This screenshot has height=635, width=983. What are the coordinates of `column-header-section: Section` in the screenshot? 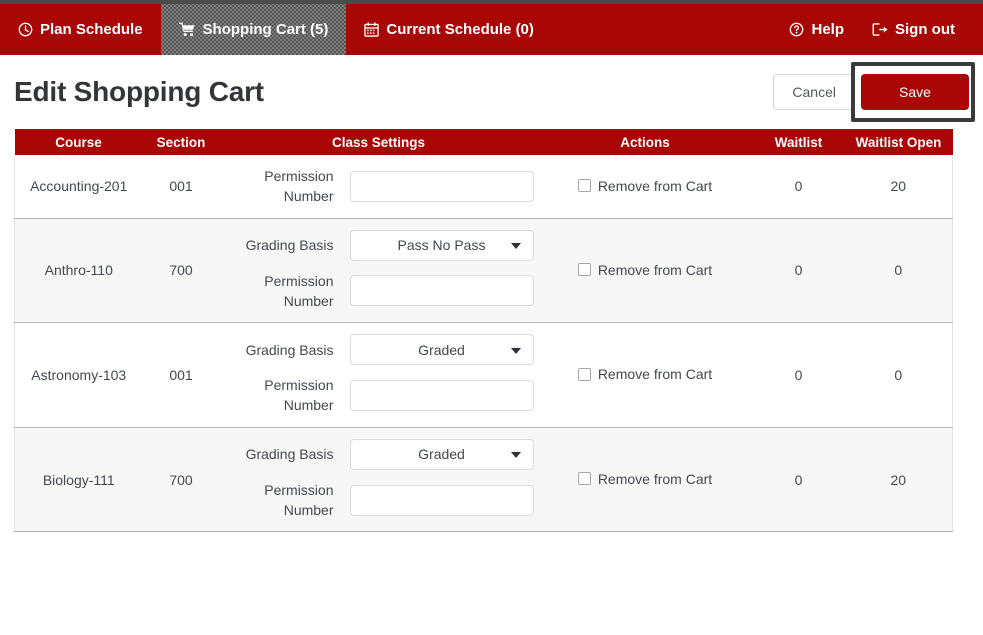 It's located at (181, 142).